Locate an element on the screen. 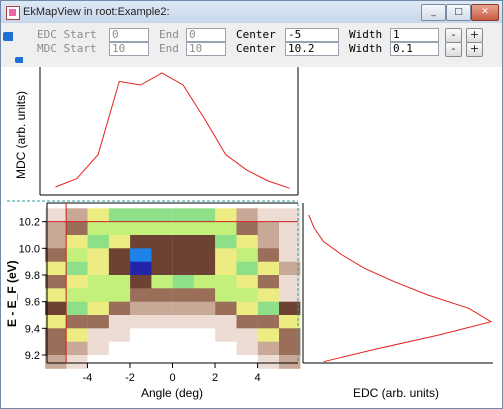  edc-end-field: 0 is located at coordinates (206, 35).